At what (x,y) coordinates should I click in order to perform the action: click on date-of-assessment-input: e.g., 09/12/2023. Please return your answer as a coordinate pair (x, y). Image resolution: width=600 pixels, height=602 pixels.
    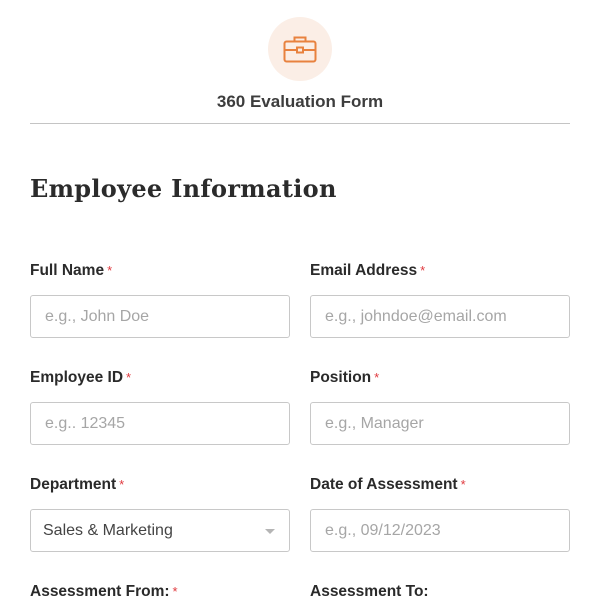
    Looking at the image, I should click on (440, 530).